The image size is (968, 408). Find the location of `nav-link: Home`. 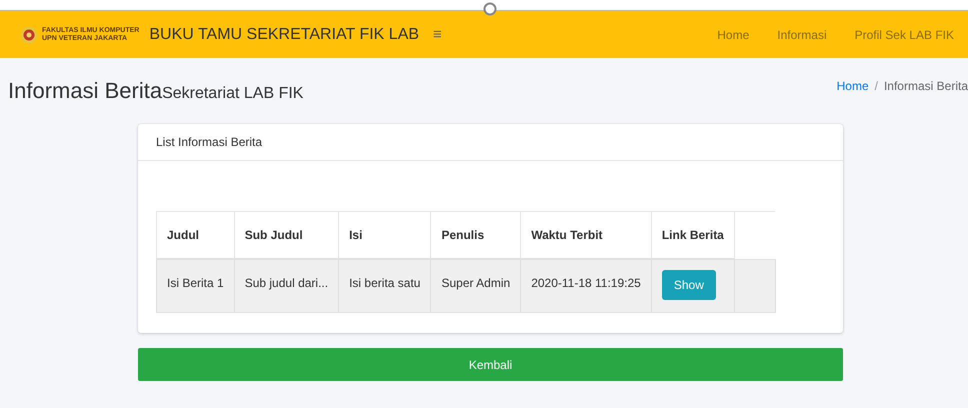

nav-link: Home is located at coordinates (733, 35).